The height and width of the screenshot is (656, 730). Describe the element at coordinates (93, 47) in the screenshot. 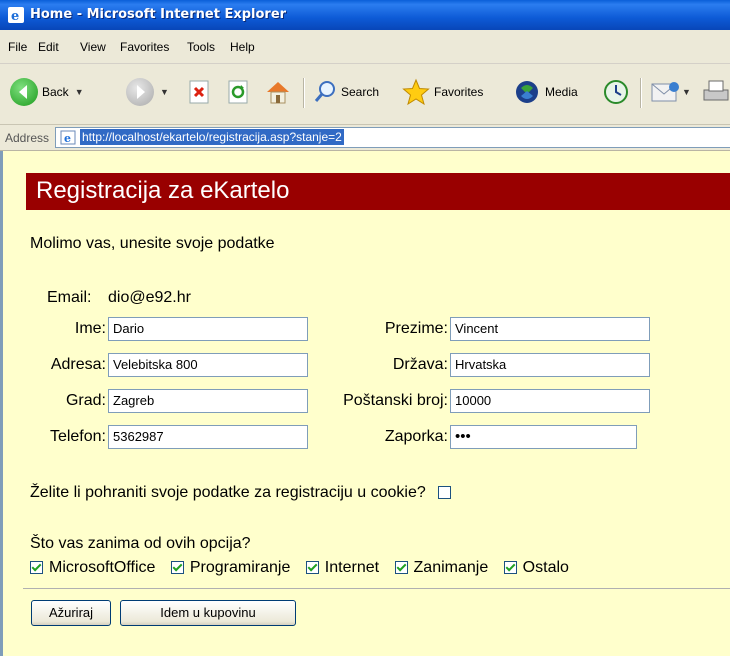

I see `menu-view: View` at that location.